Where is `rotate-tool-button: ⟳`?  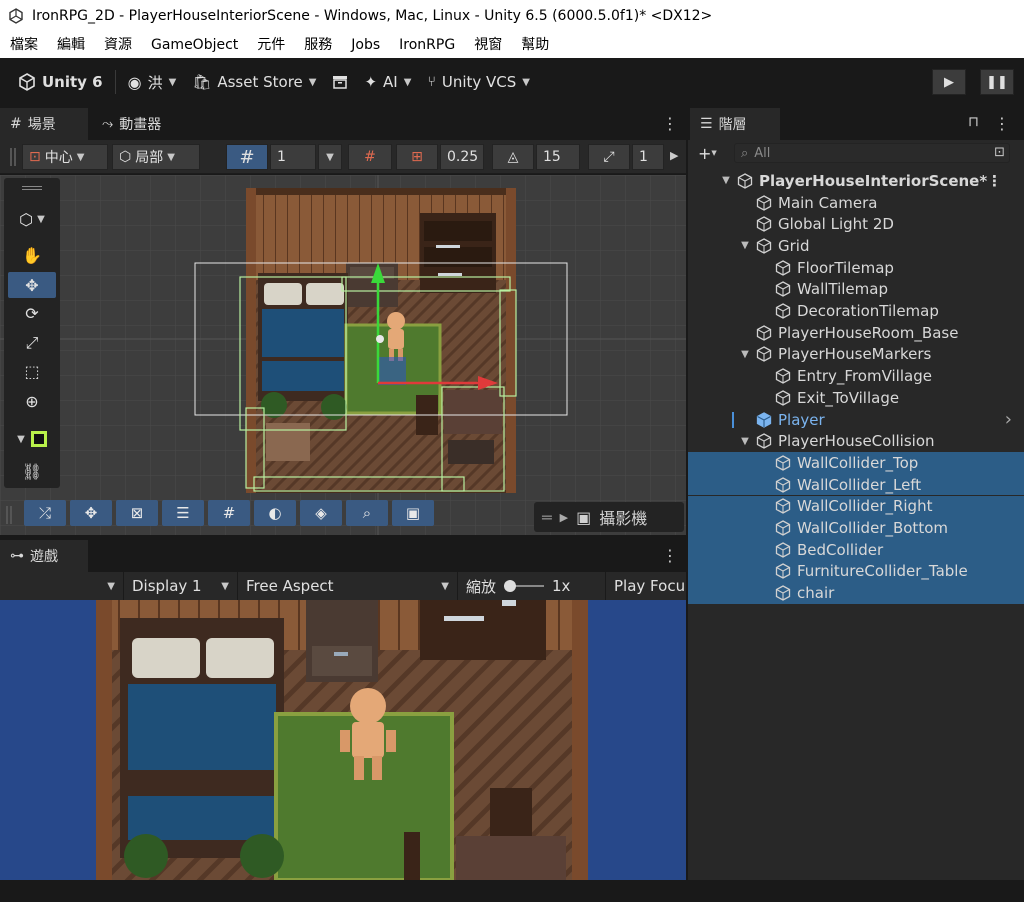 rotate-tool-button: ⟳ is located at coordinates (32, 313).